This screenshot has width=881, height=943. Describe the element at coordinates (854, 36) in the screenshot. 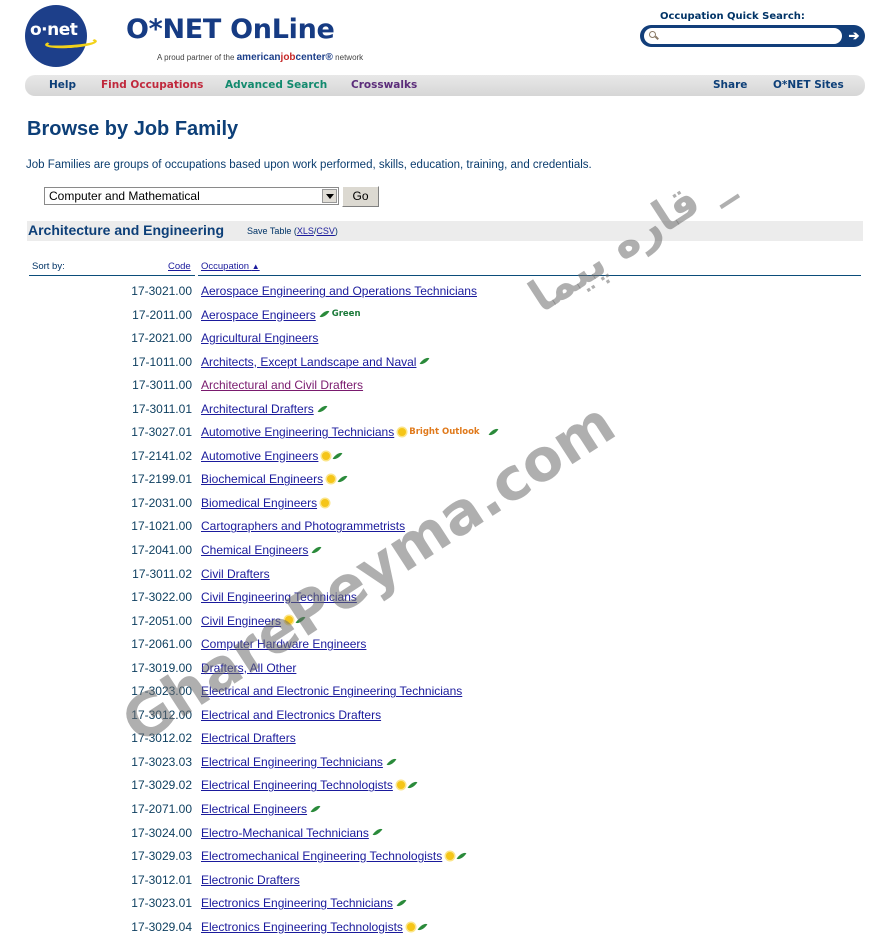

I see `quick-search-go-button: ➔` at that location.